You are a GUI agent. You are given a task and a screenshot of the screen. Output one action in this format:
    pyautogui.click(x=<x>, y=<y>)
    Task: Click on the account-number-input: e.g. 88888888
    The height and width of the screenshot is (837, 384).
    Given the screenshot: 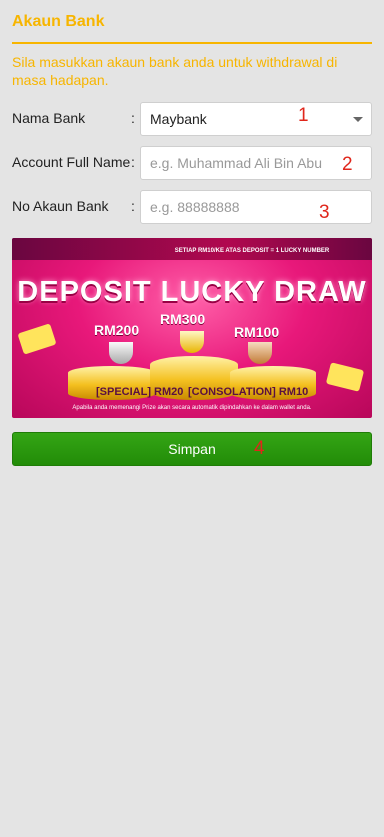 What is the action you would take?
    pyautogui.click(x=256, y=207)
    